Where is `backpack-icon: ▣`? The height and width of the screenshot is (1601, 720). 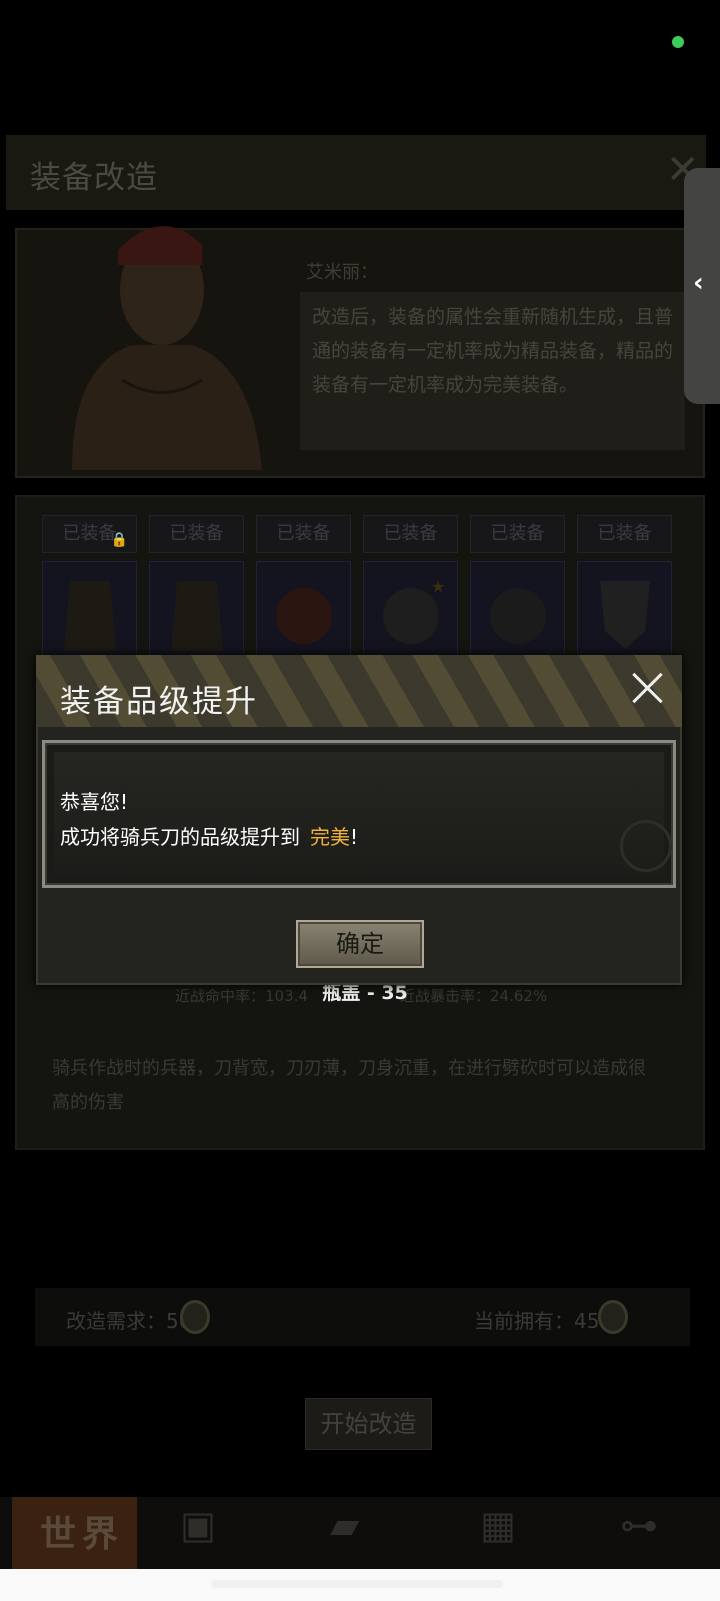
backpack-icon: ▣ is located at coordinates (198, 1525).